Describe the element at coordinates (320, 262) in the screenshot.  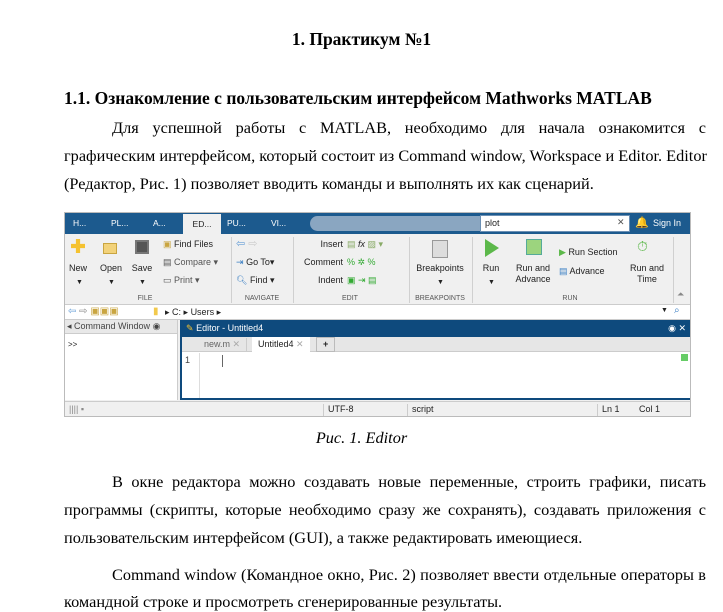
I see `comment-button: Comment` at that location.